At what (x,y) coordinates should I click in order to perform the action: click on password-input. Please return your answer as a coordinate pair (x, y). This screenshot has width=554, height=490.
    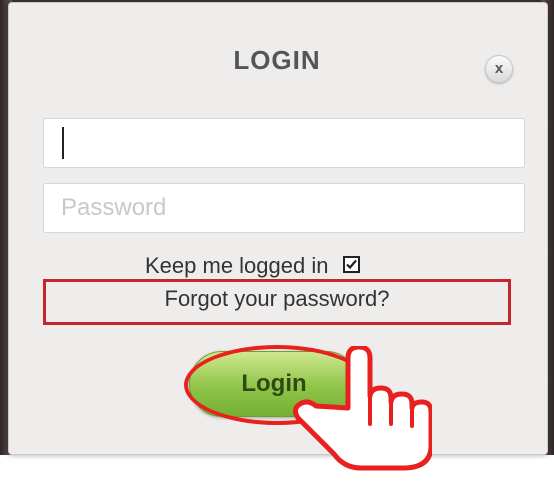
    Looking at the image, I should click on (284, 208).